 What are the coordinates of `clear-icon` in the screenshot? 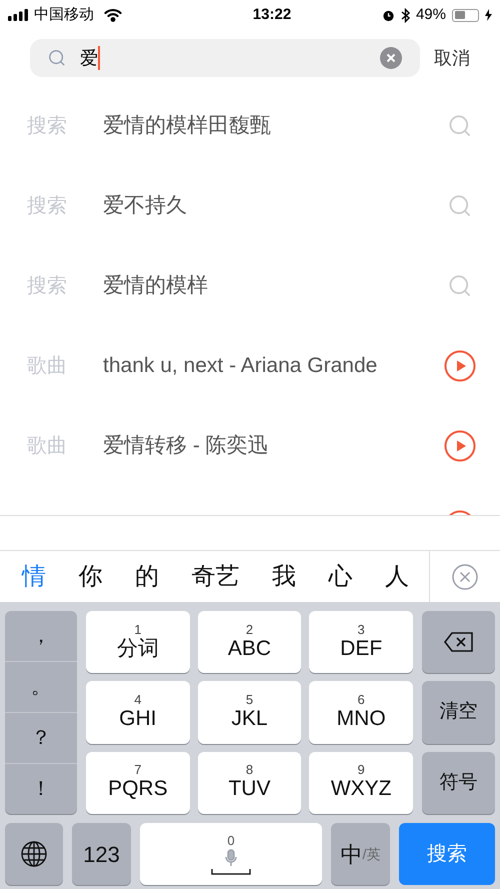 It's located at (391, 58).